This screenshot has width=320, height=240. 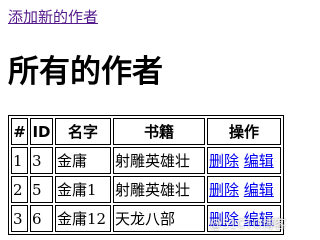 I want to click on header-index: #, so click(x=19, y=131).